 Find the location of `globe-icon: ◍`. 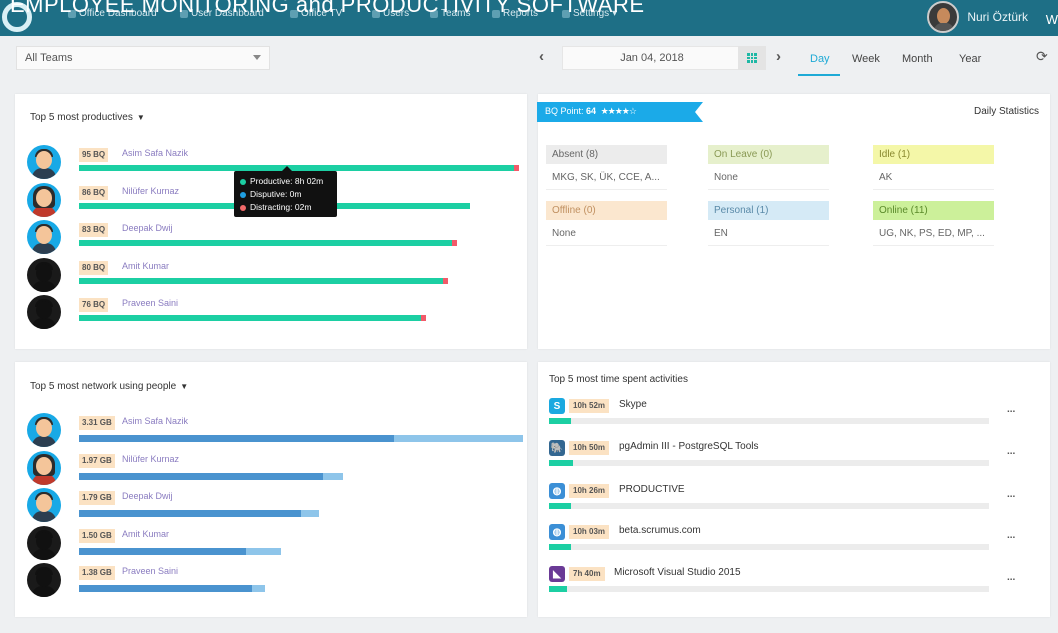

globe-icon: ◍ is located at coordinates (557, 491).